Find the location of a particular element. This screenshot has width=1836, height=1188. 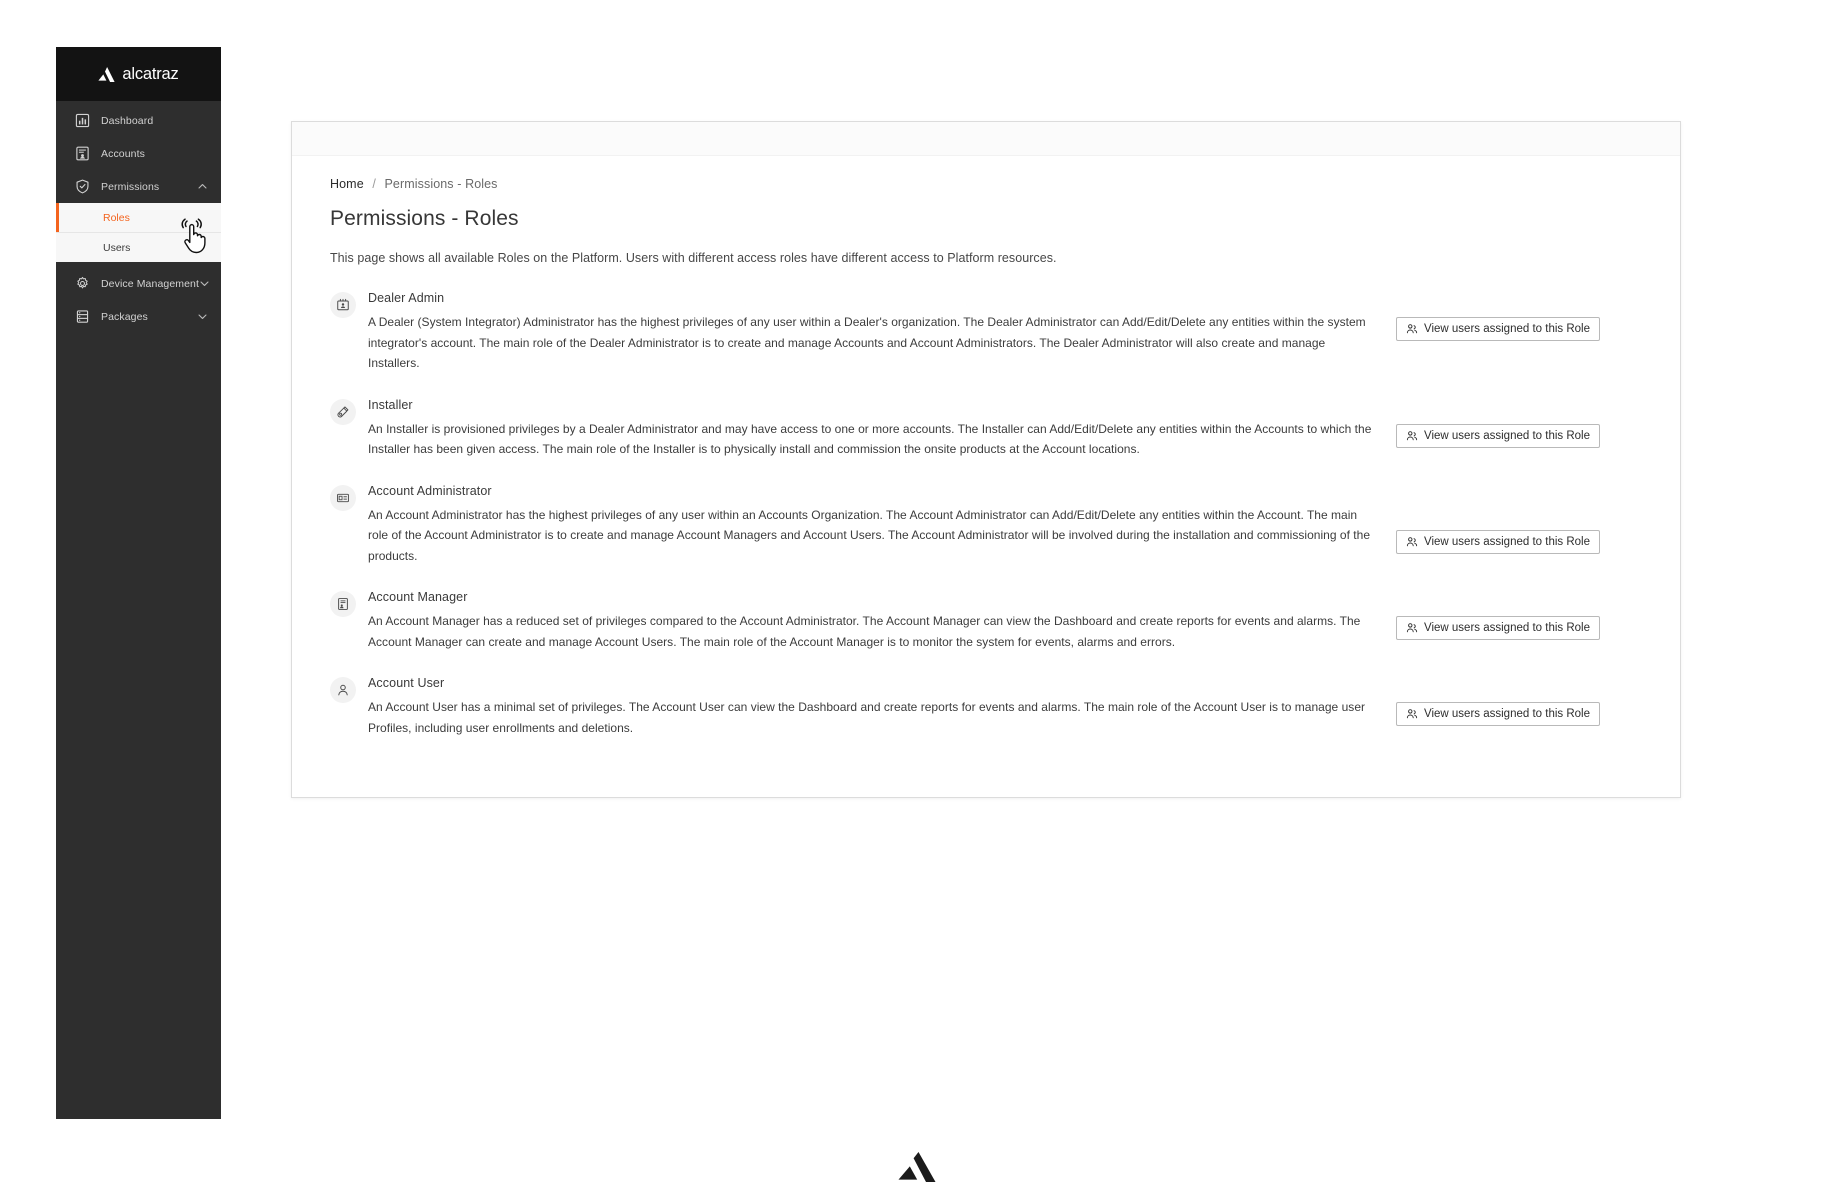

breadcrumb: Home / Permissions - Roles is located at coordinates (986, 184).